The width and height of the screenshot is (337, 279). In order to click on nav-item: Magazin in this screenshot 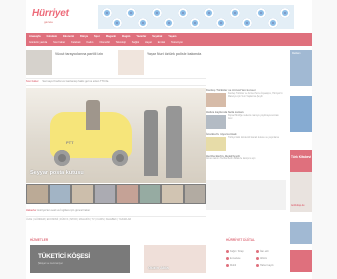, I will do `click(111, 36)`.